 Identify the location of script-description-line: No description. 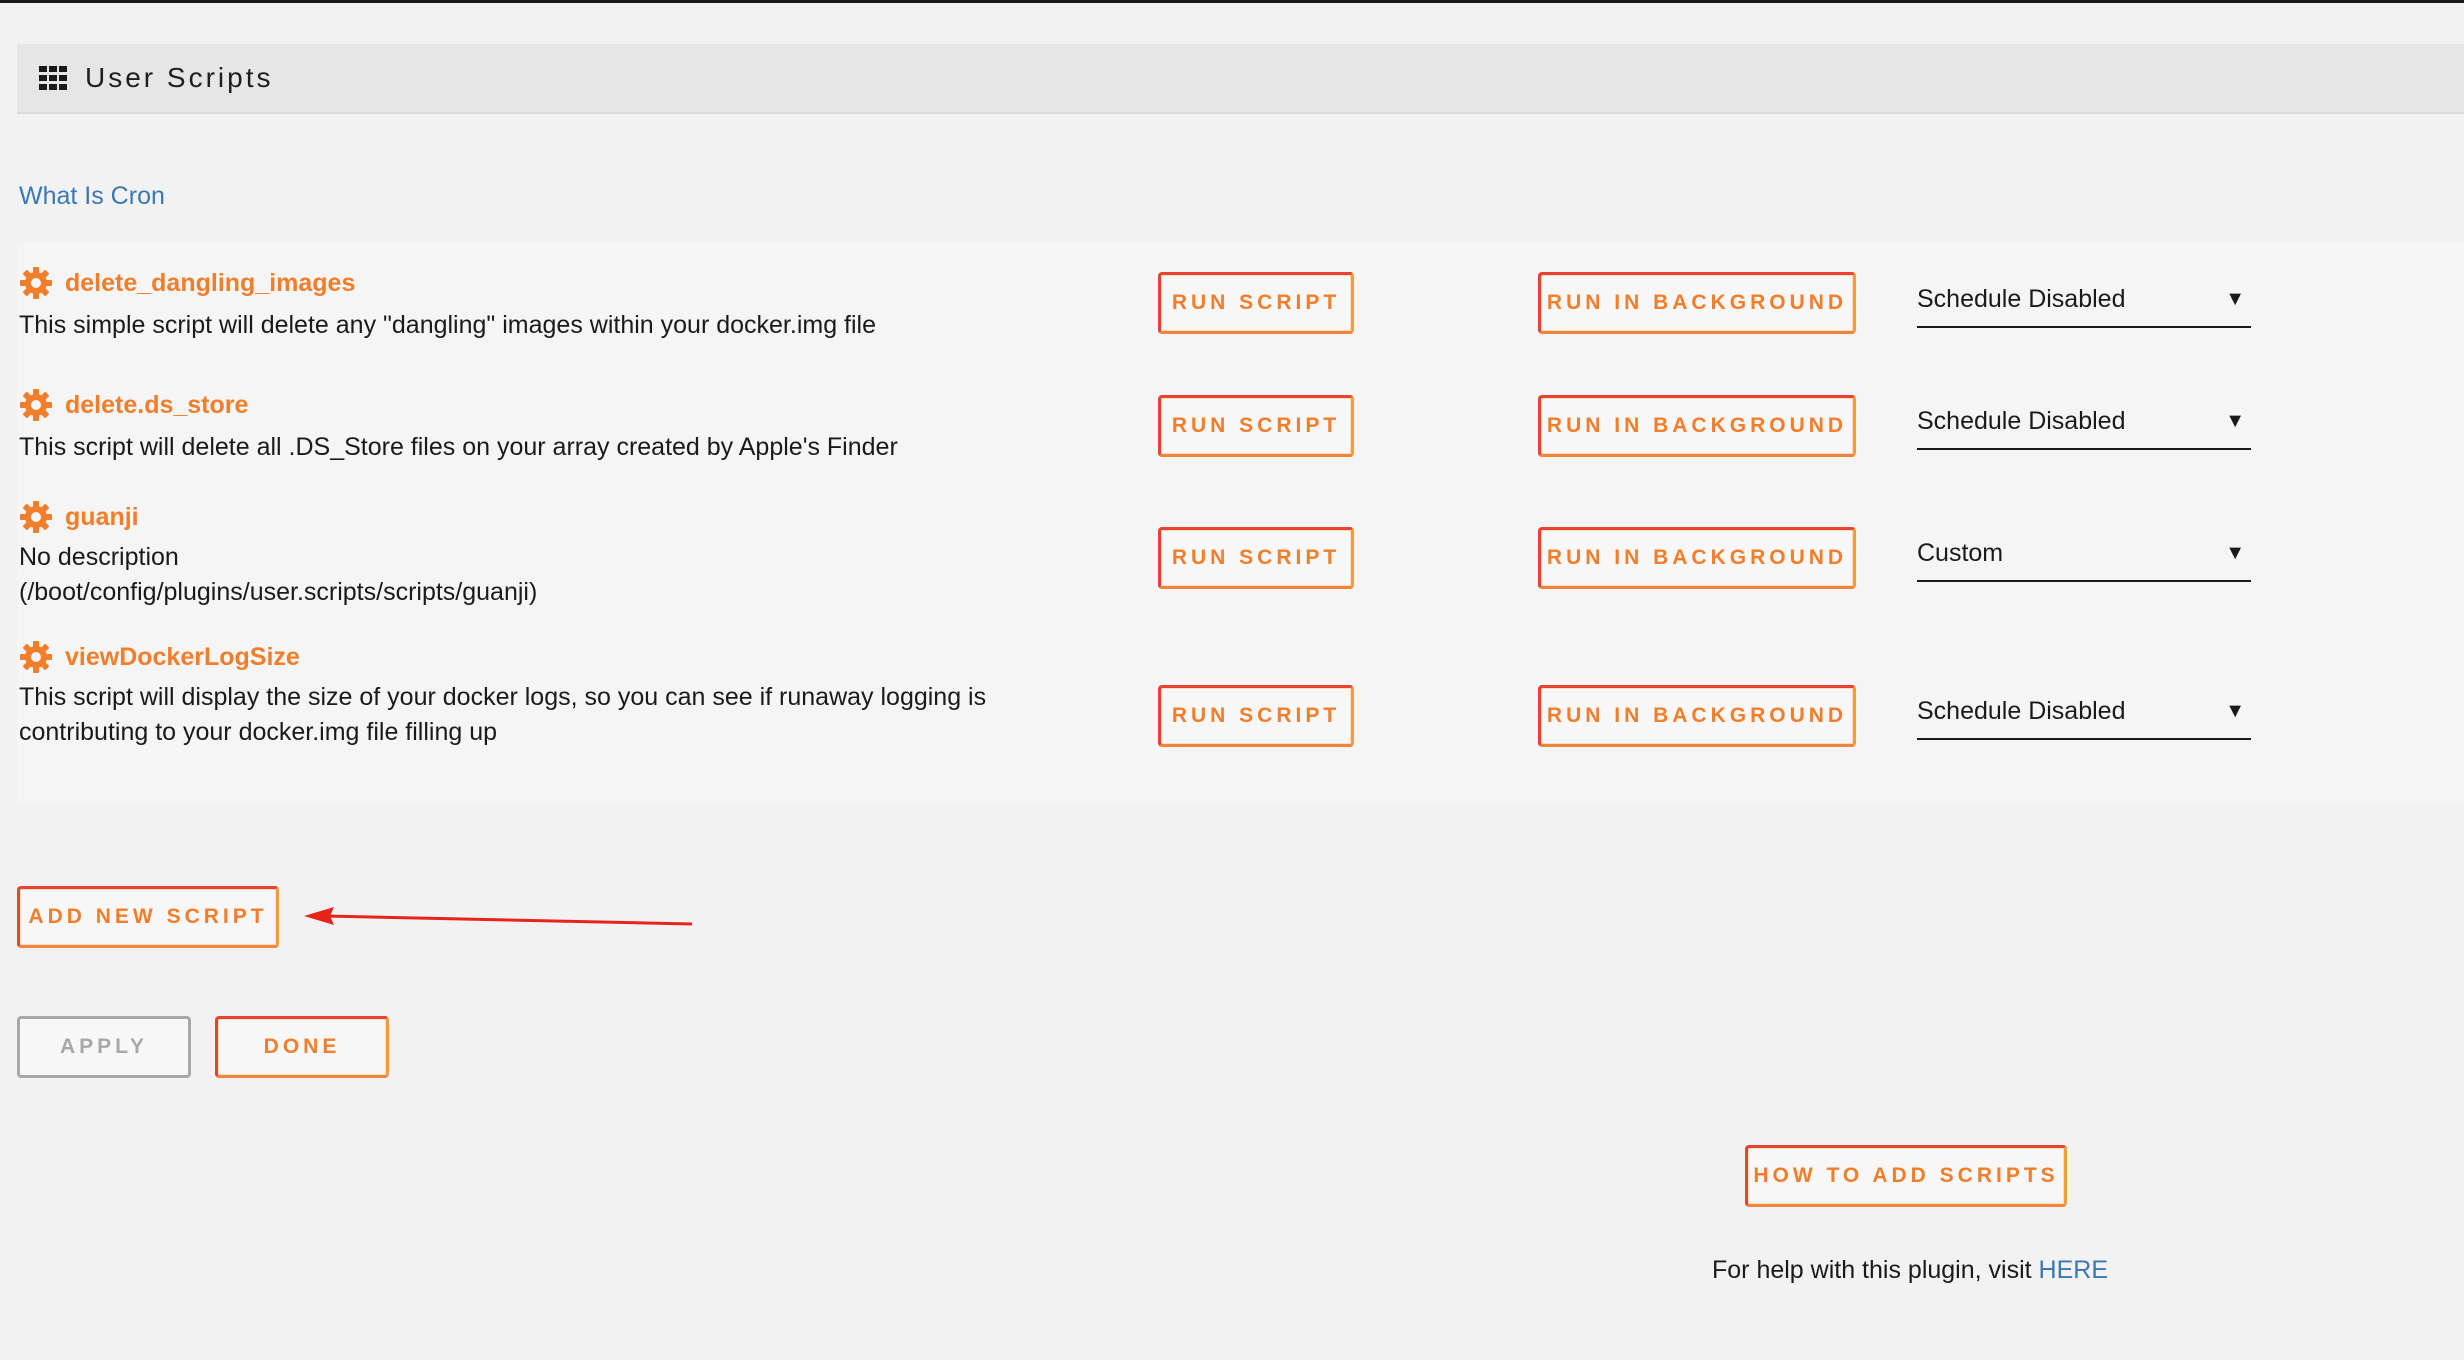
(99, 557).